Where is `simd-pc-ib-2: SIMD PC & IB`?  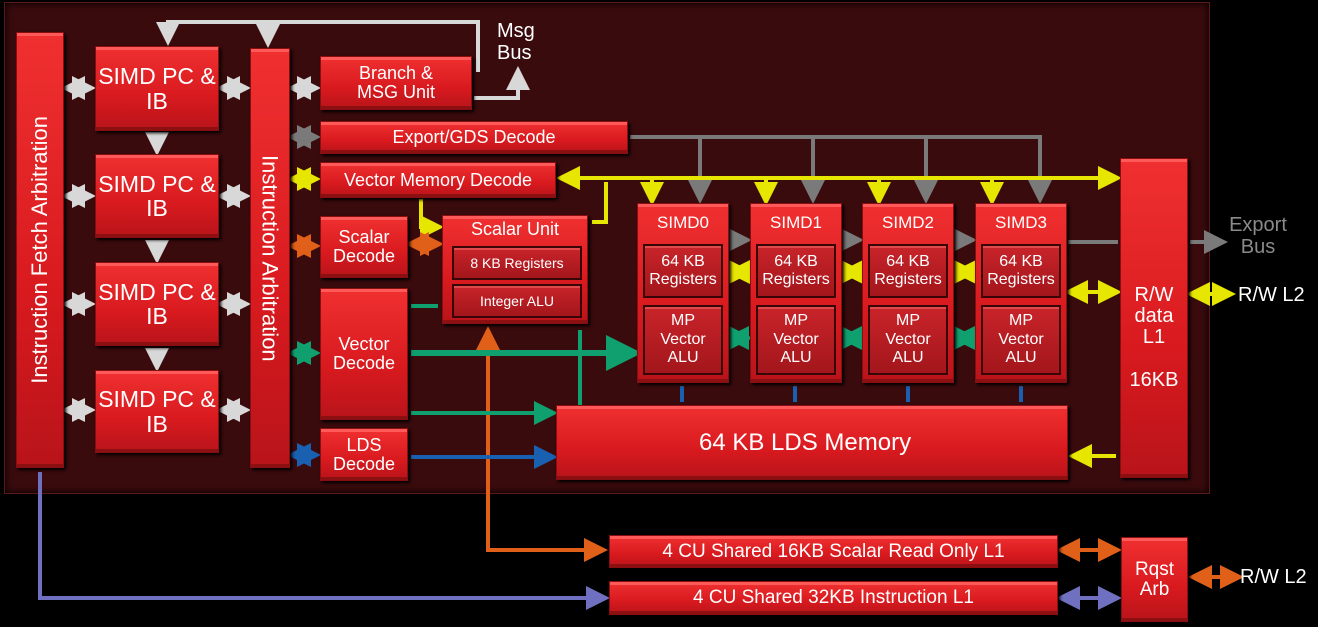
simd-pc-ib-2: SIMD PC & IB is located at coordinates (157, 304).